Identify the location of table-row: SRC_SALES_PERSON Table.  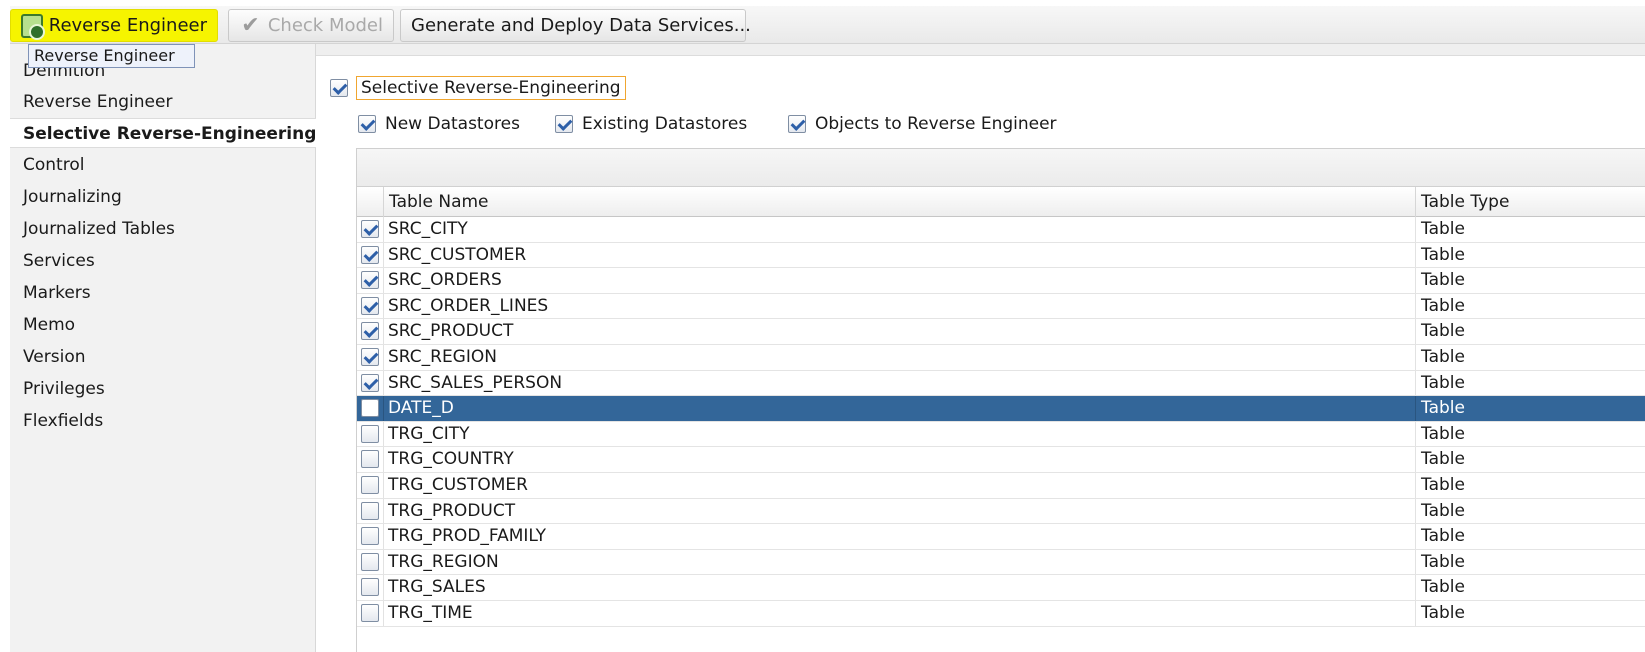
(1001, 383).